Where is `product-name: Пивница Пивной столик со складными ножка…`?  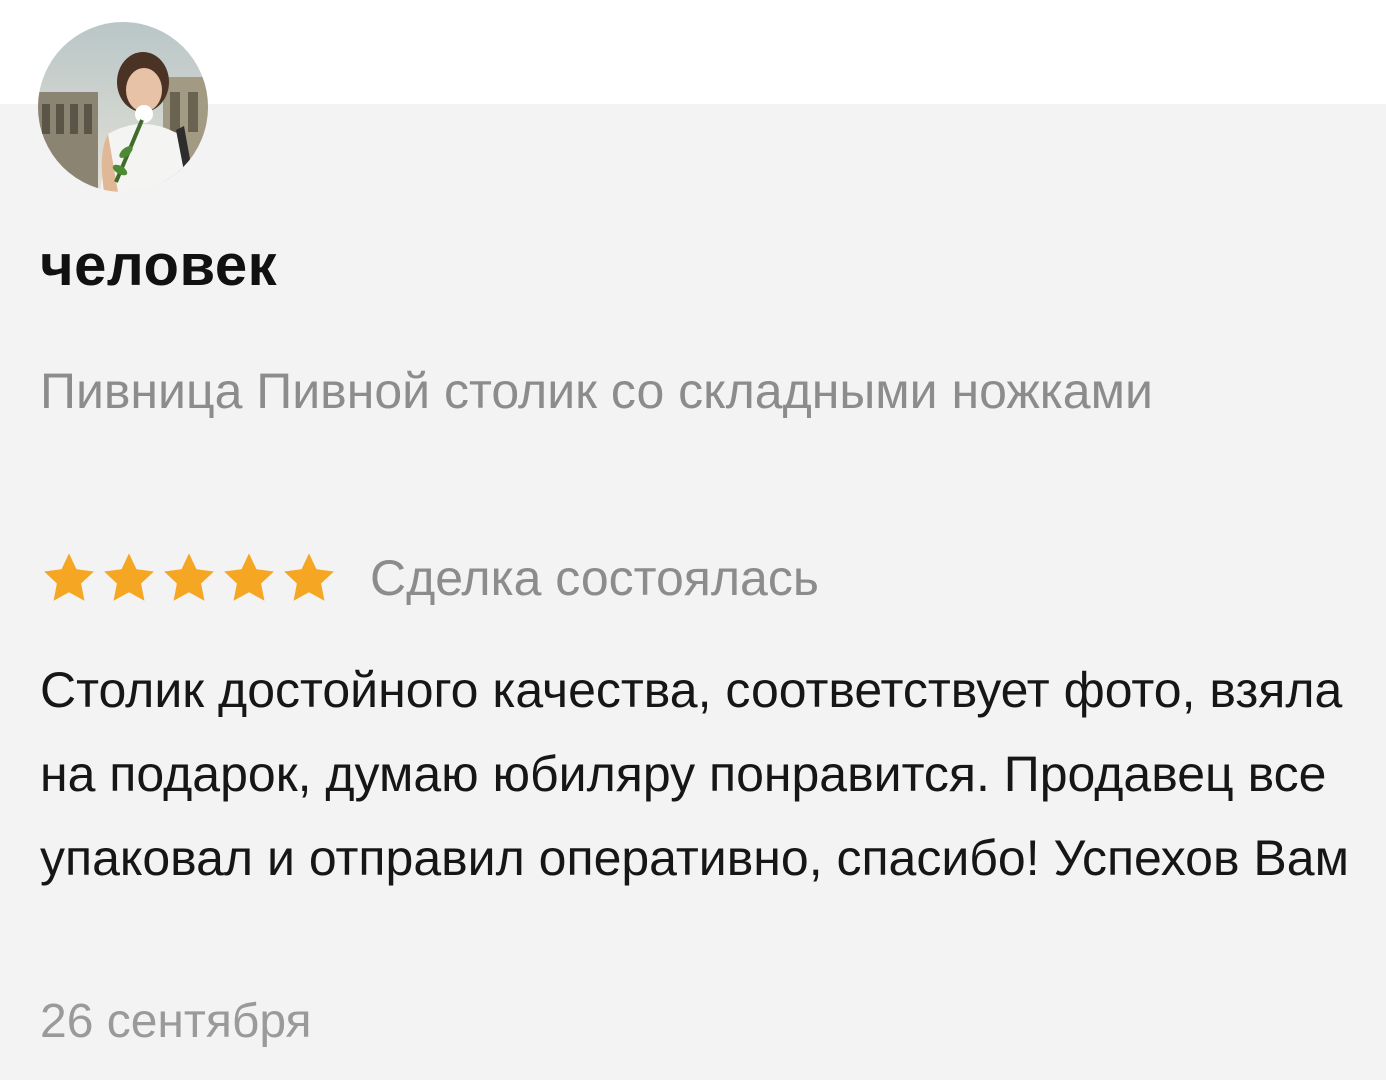
product-name: Пивница Пивной столик со складными ножка… is located at coordinates (640, 391).